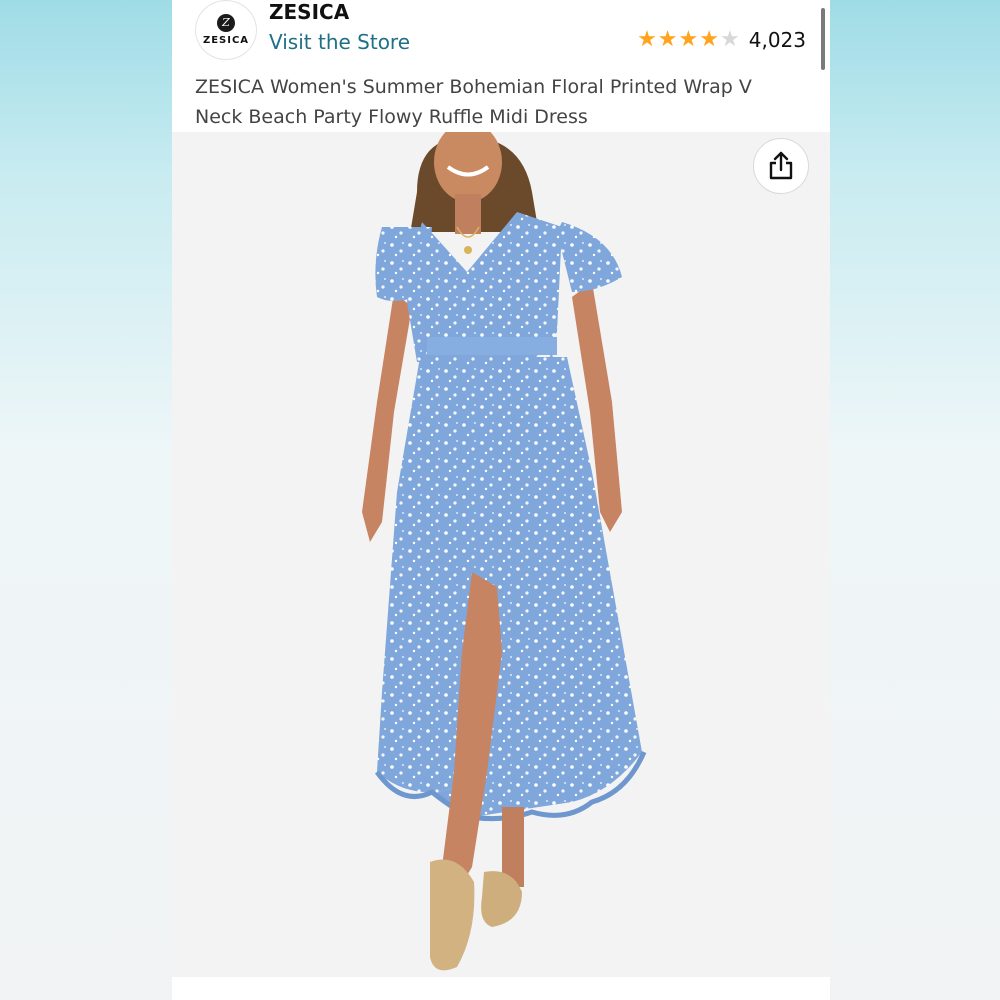 The height and width of the screenshot is (1000, 1000). I want to click on share-icon, so click(781, 165).